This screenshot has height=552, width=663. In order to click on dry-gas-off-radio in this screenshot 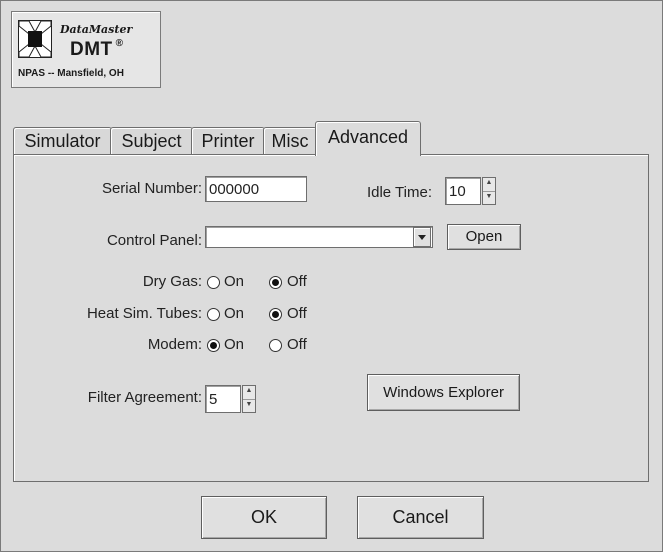, I will do `click(275, 282)`.